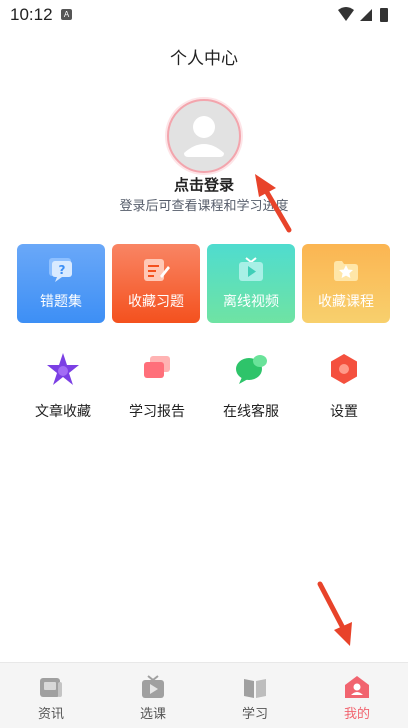  What do you see at coordinates (366, 15) in the screenshot?
I see `signal-icon` at bounding box center [366, 15].